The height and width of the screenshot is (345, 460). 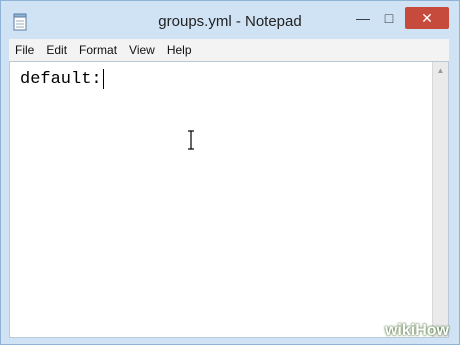 What do you see at coordinates (440, 70) in the screenshot?
I see `scroll-up-arrow-icon: ▲` at bounding box center [440, 70].